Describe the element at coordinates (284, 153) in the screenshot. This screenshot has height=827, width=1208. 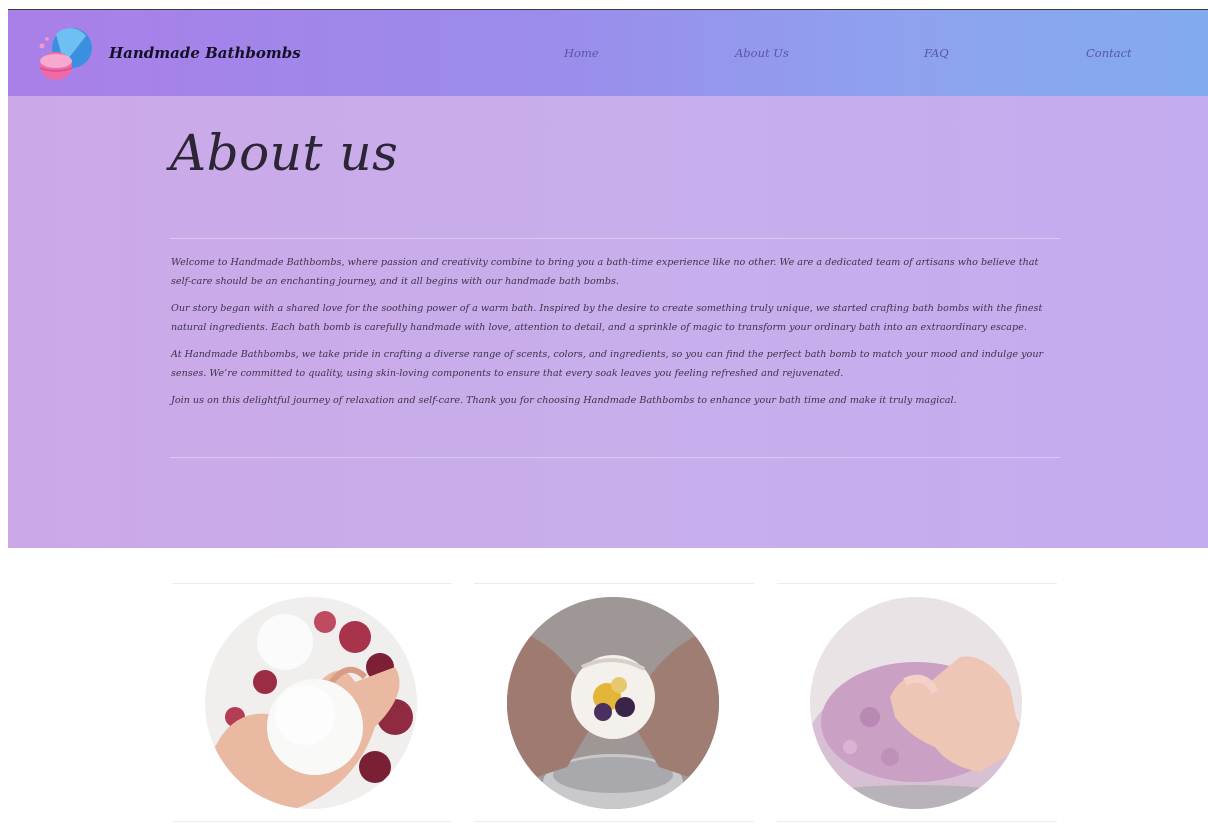
I see `page-title: About us` at that location.